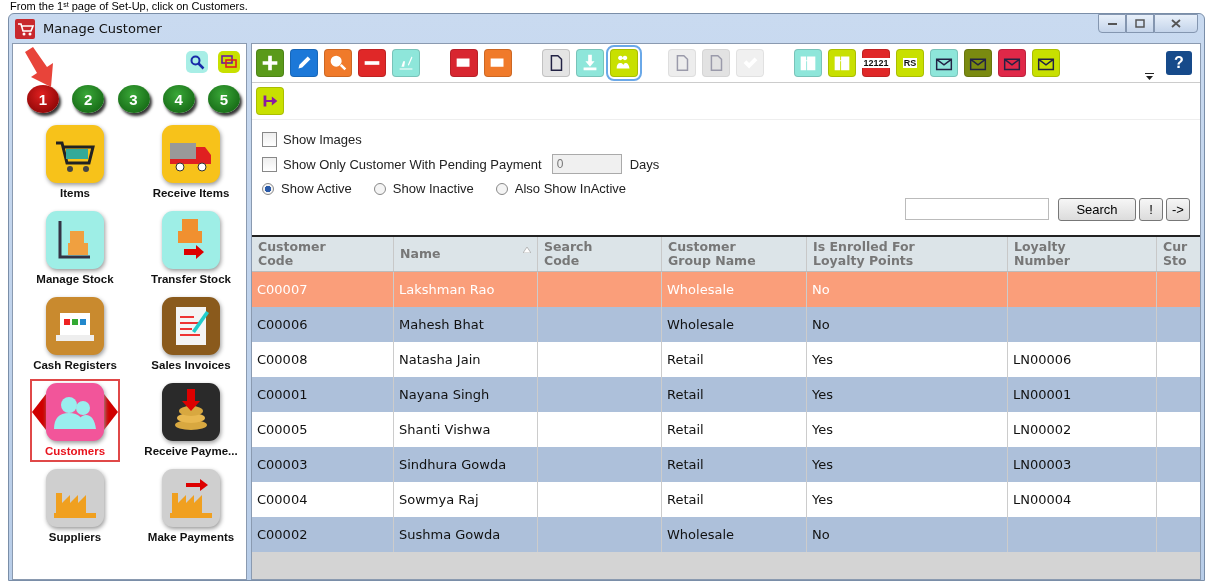 This screenshot has width=1215, height=581. What do you see at coordinates (133, 99) in the screenshot?
I see `step-button: 3` at bounding box center [133, 99].